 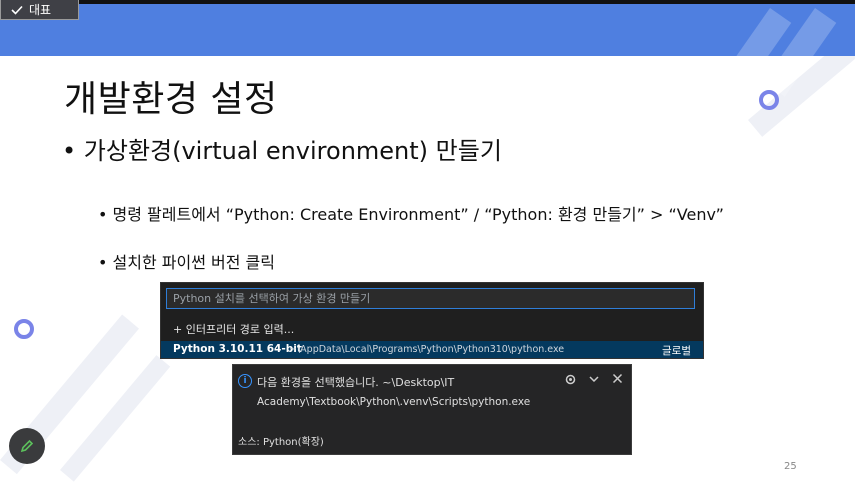 I want to click on gear-icon, so click(x=570, y=380).